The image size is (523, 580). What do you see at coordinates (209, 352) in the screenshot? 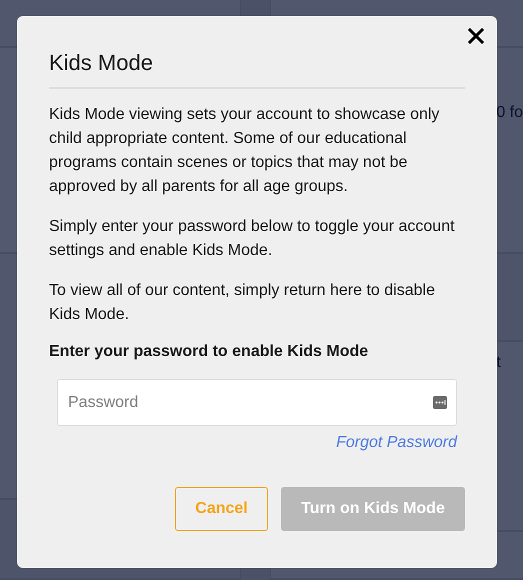
I see `password-prompt: Enter your password to enable Kids Mode` at bounding box center [209, 352].